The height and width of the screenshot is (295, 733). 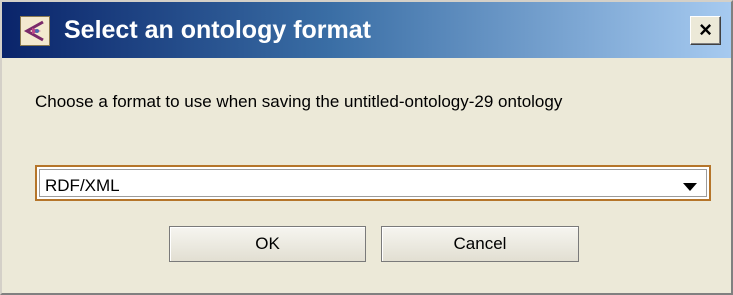 I want to click on protege-logo-icon, so click(x=35, y=31).